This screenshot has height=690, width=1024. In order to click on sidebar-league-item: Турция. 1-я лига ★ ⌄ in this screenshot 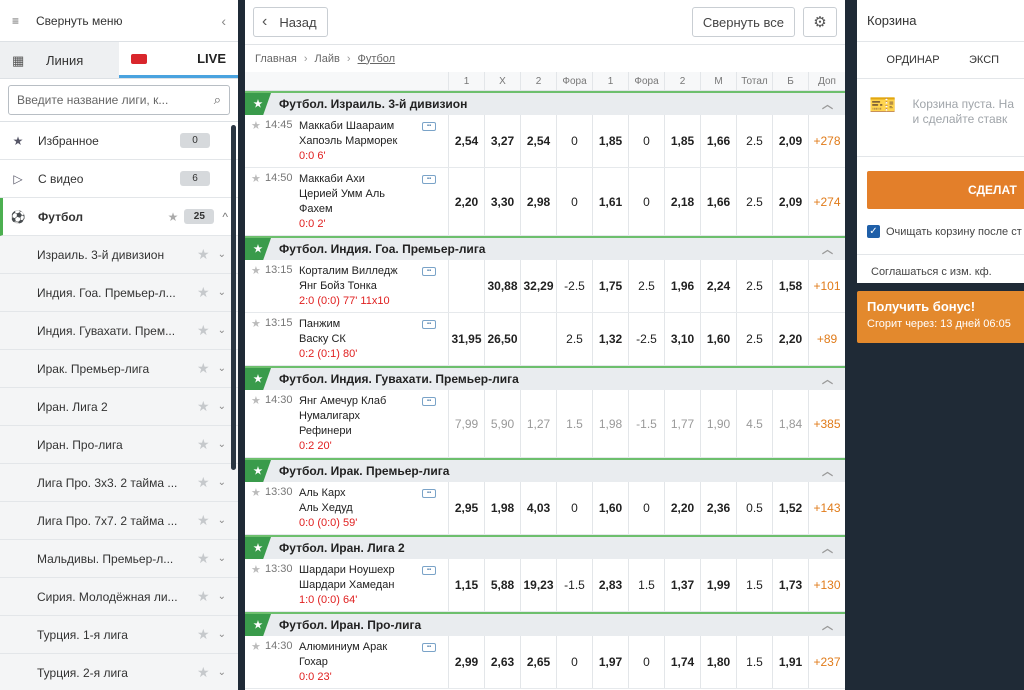, I will do `click(119, 635)`.